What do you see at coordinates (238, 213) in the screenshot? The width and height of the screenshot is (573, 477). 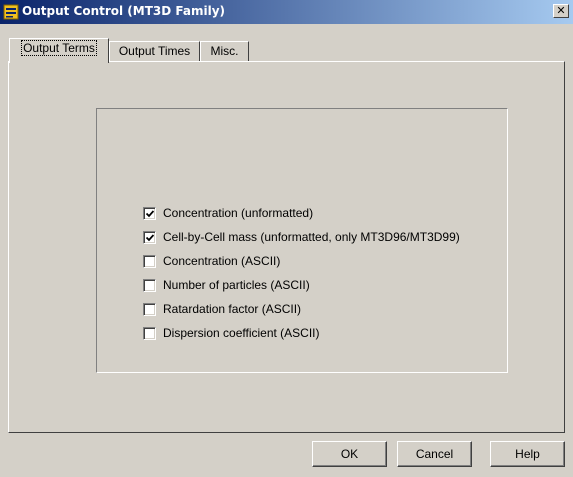 I see `option-label: Concentration (unformatted)` at bounding box center [238, 213].